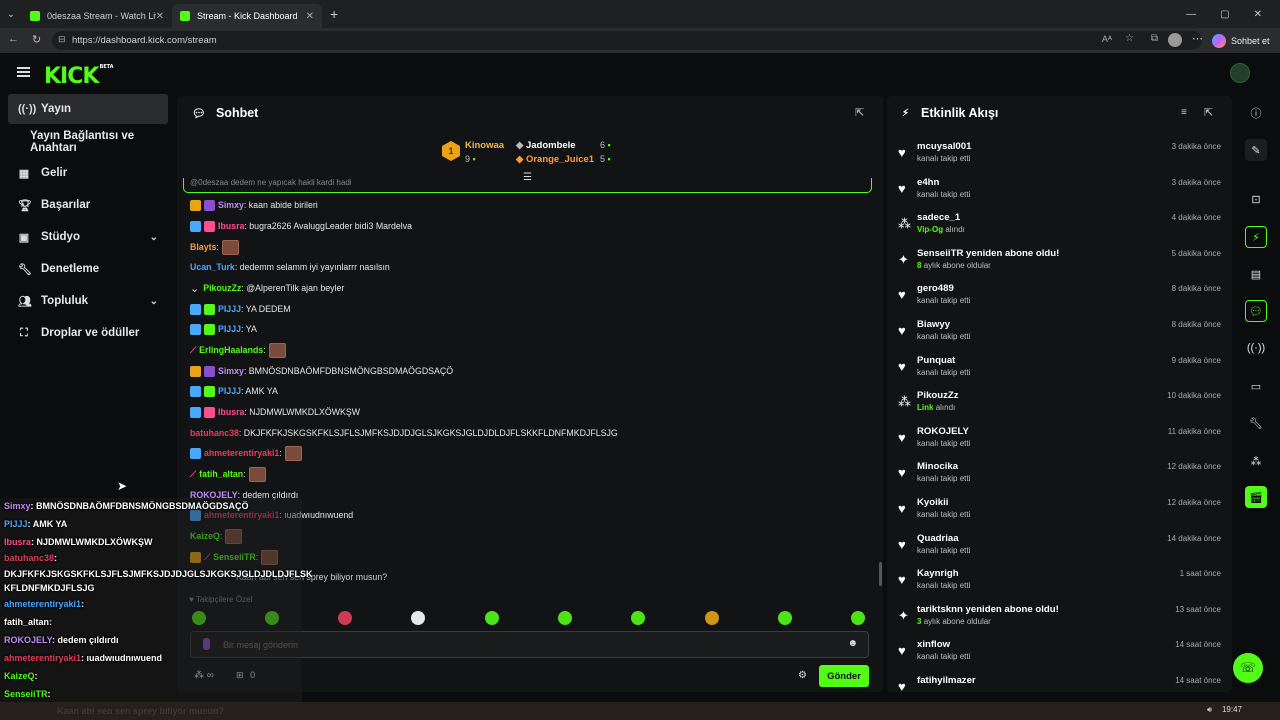  I want to click on info-icon: ⓘ, so click(1256, 113).